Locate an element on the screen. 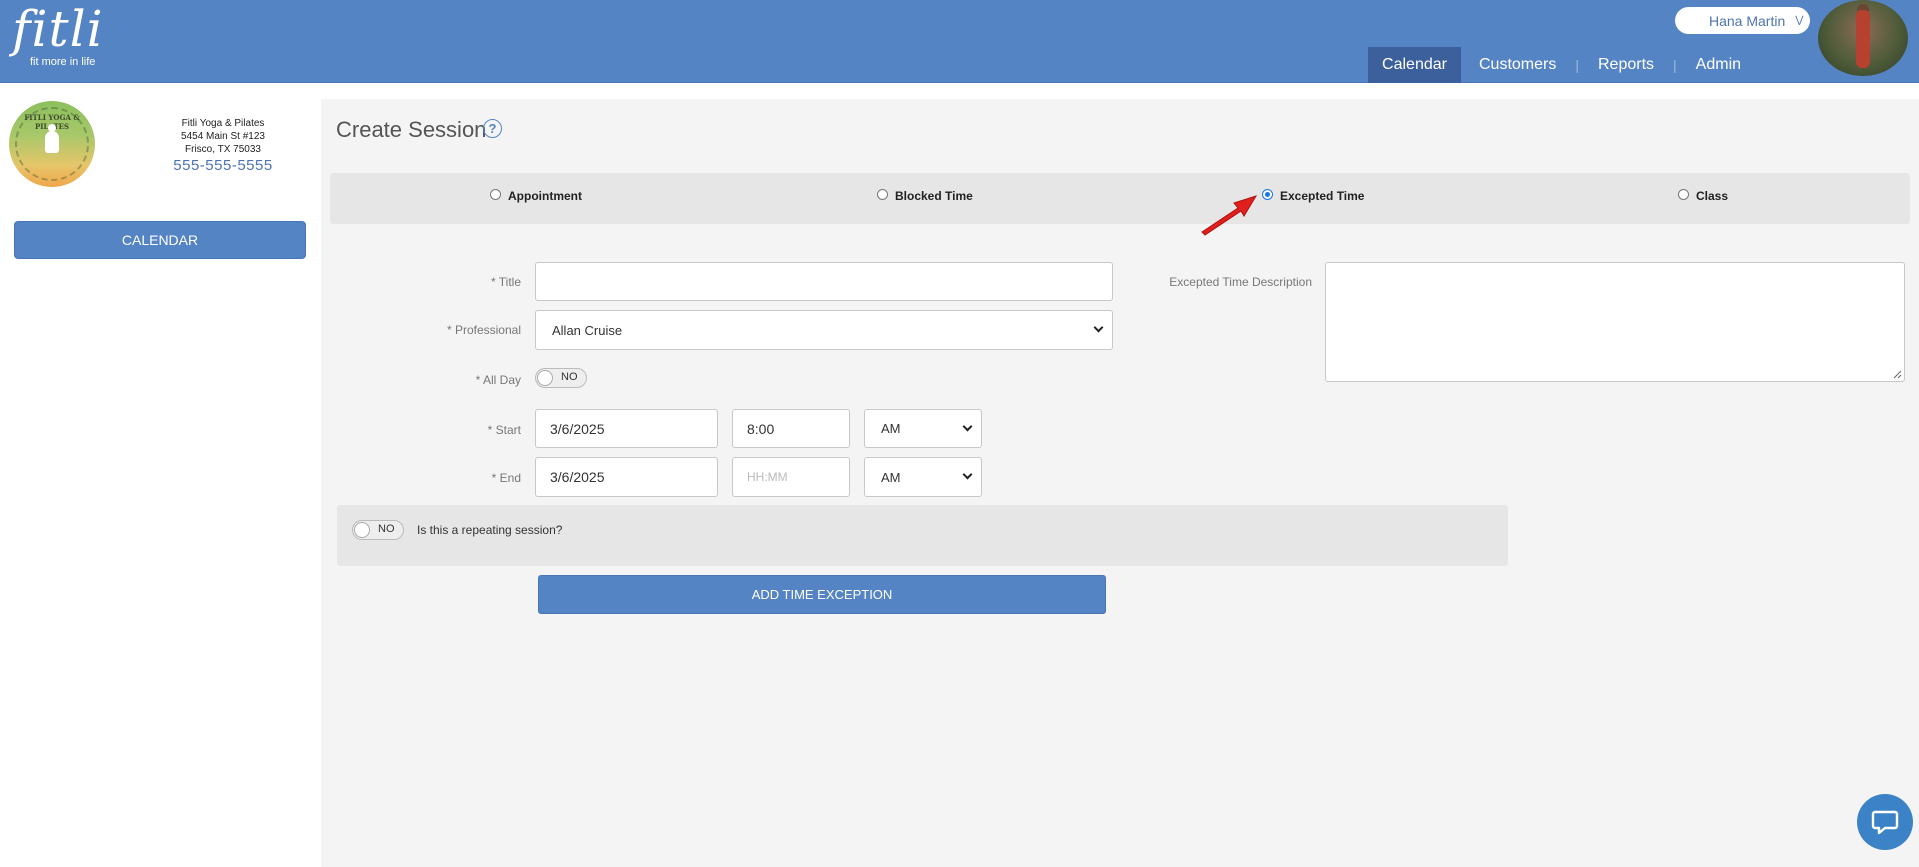 This screenshot has height=867, width=1919. professional-value: Allan Cruise is located at coordinates (587, 330).